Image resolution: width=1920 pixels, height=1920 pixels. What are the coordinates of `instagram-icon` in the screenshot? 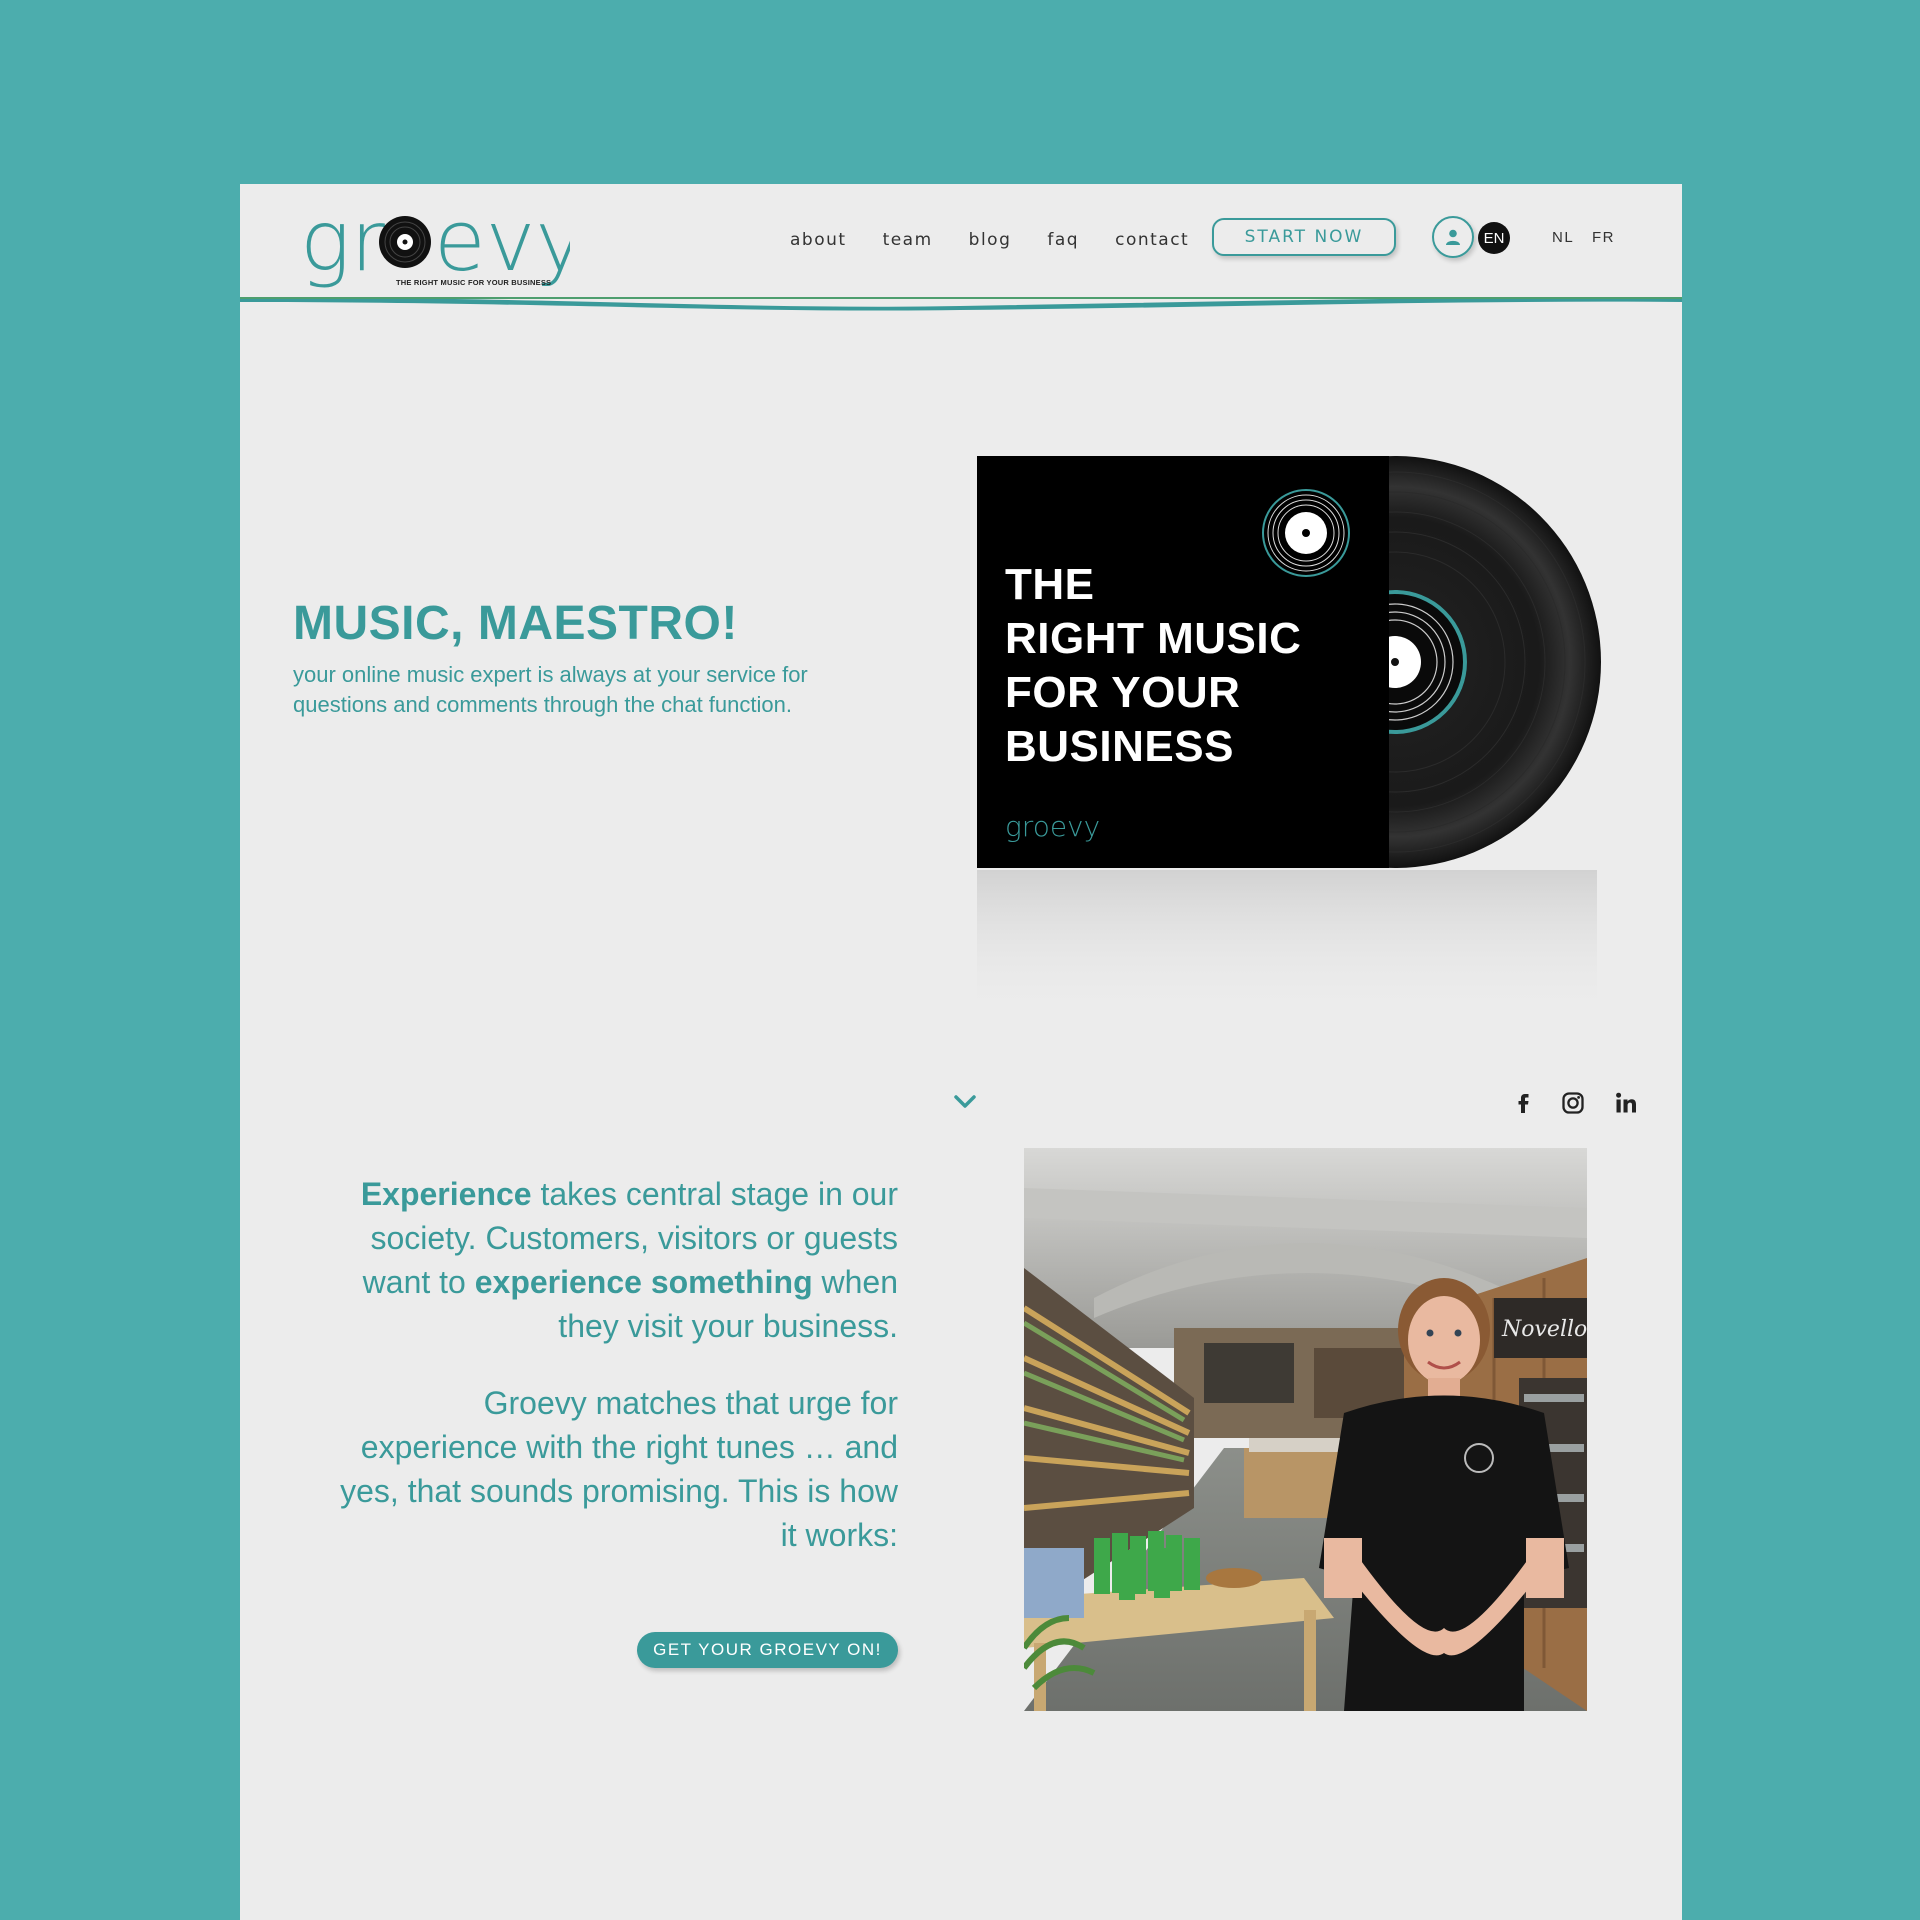 It's located at (1573, 1103).